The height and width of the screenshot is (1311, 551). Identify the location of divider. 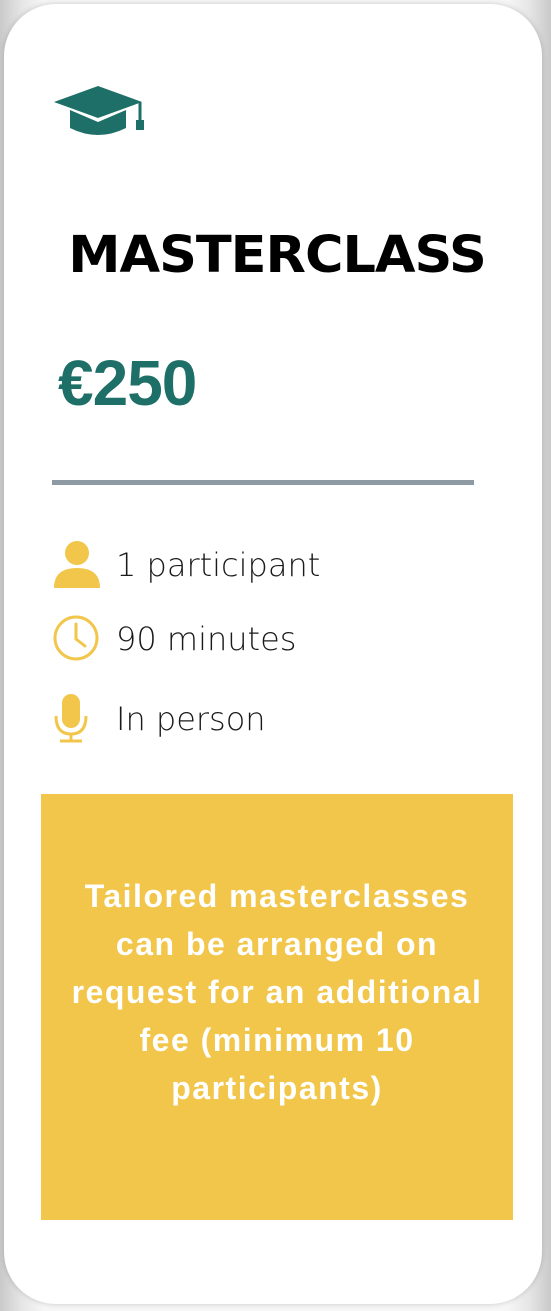
(263, 482).